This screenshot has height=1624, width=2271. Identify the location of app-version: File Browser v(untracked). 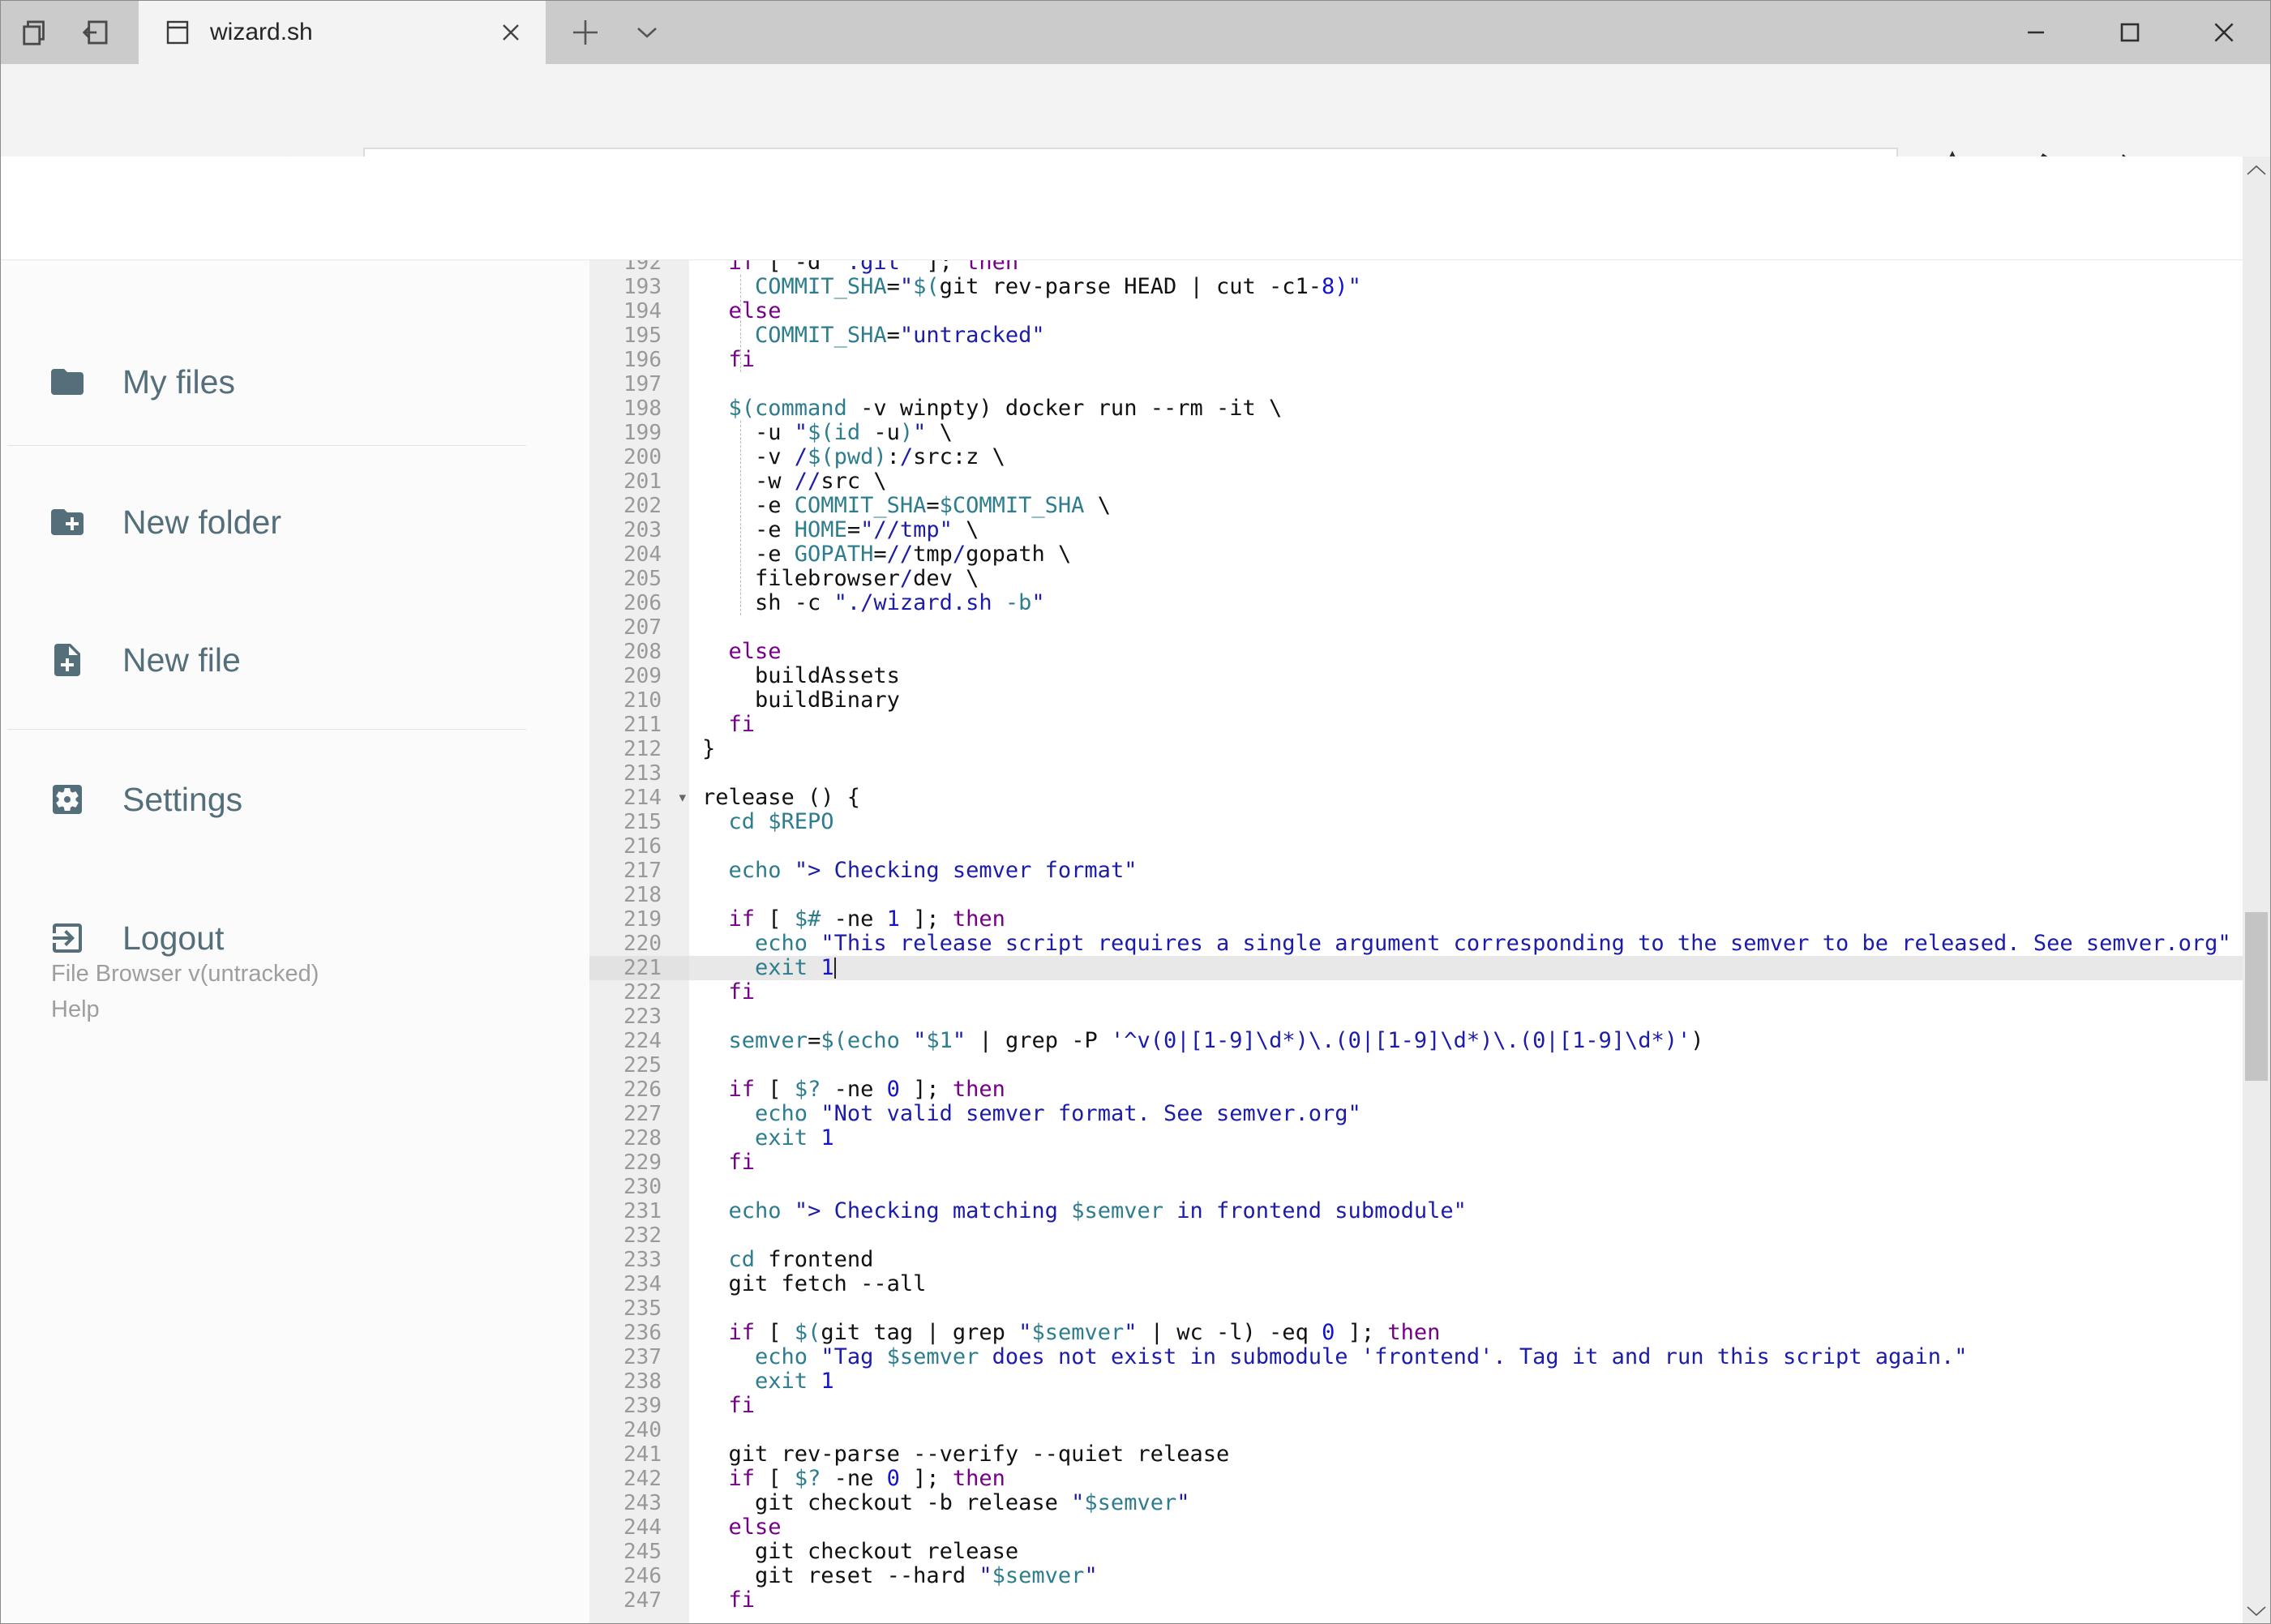
(185, 974).